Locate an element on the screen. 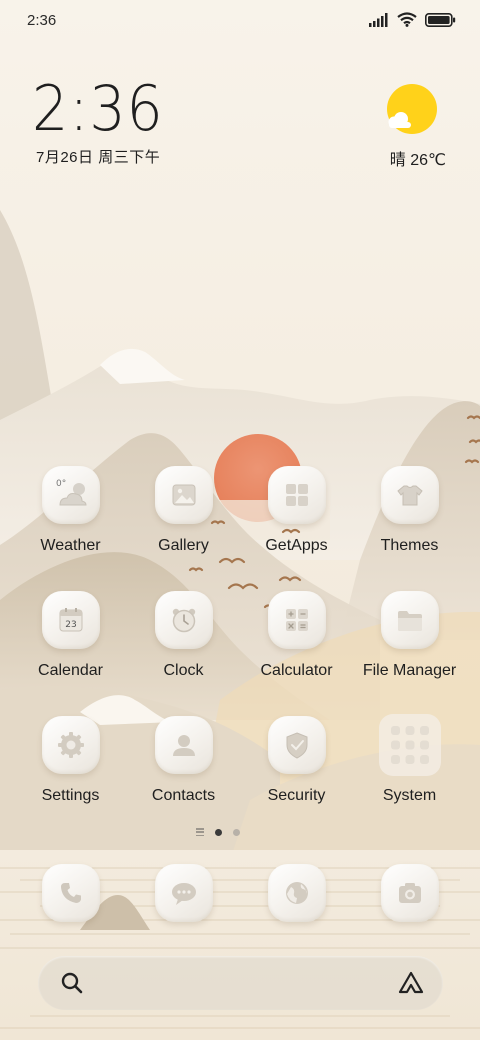 This screenshot has width=480, height=1040. security-icon is located at coordinates (296, 745).